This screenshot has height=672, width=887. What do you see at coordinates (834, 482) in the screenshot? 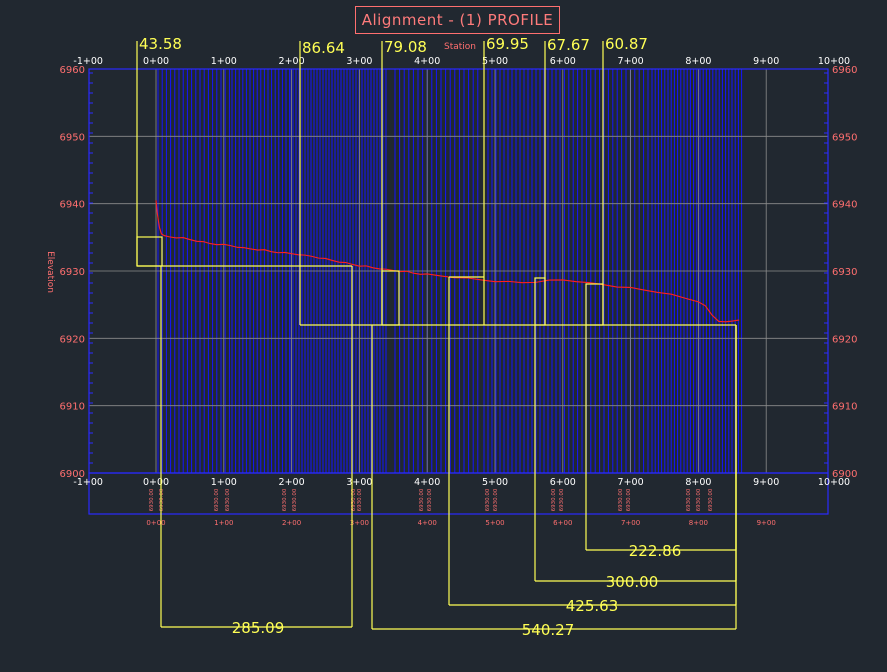
I see `station-tick-label-bottom: 10+00` at bounding box center [834, 482].